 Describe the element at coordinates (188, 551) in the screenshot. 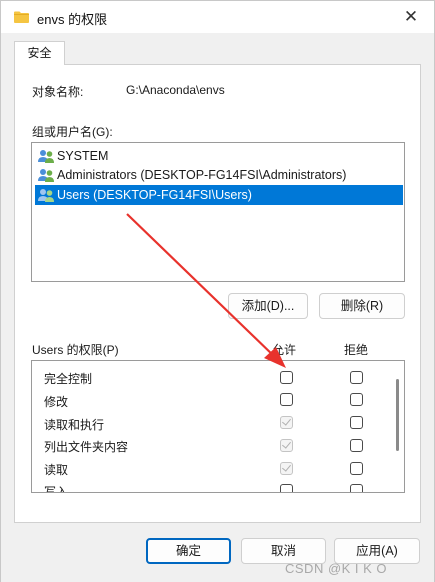

I see `ok-button: 确定` at that location.